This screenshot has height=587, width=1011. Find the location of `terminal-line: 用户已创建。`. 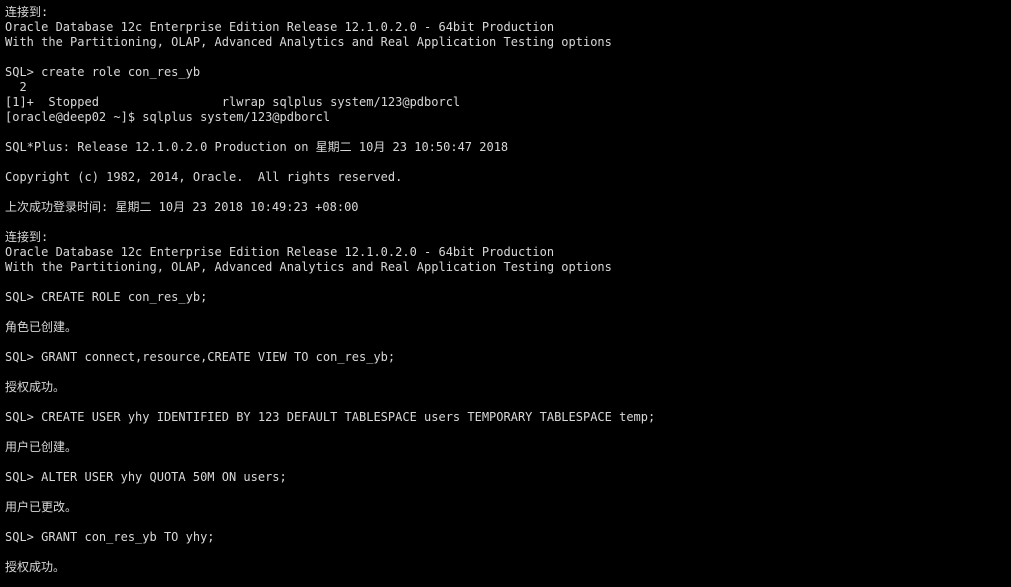

terminal-line: 用户已创建。 is located at coordinates (41, 447).